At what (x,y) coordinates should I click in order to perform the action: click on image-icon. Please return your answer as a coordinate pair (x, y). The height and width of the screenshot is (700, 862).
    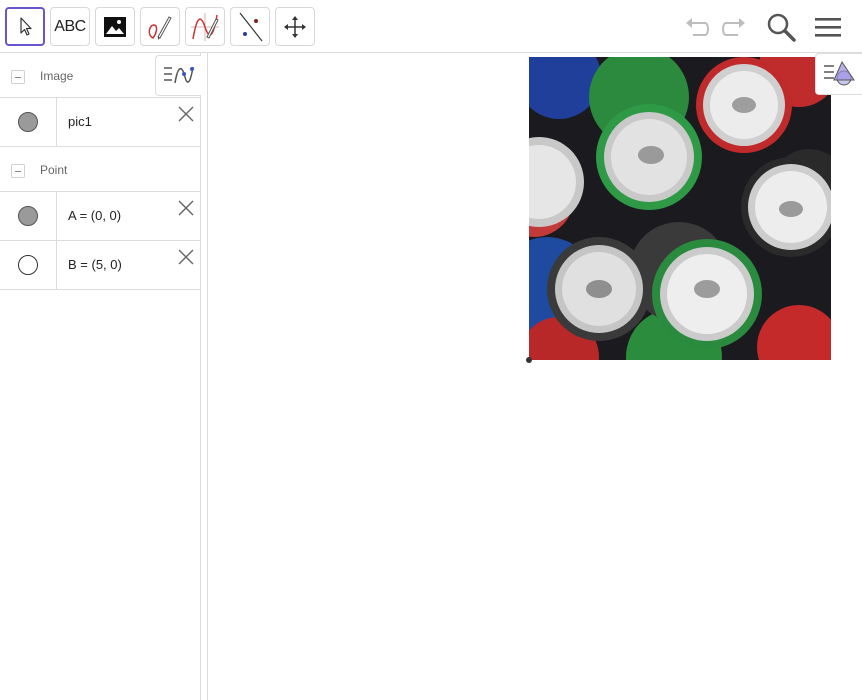
    Looking at the image, I should click on (115, 26).